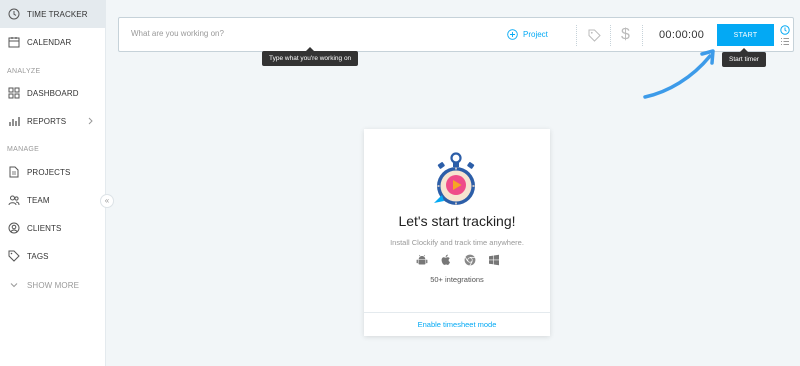 This screenshot has width=800, height=366. Describe the element at coordinates (24, 71) in the screenshot. I see `section-label-analyze: ANALYZE` at that location.